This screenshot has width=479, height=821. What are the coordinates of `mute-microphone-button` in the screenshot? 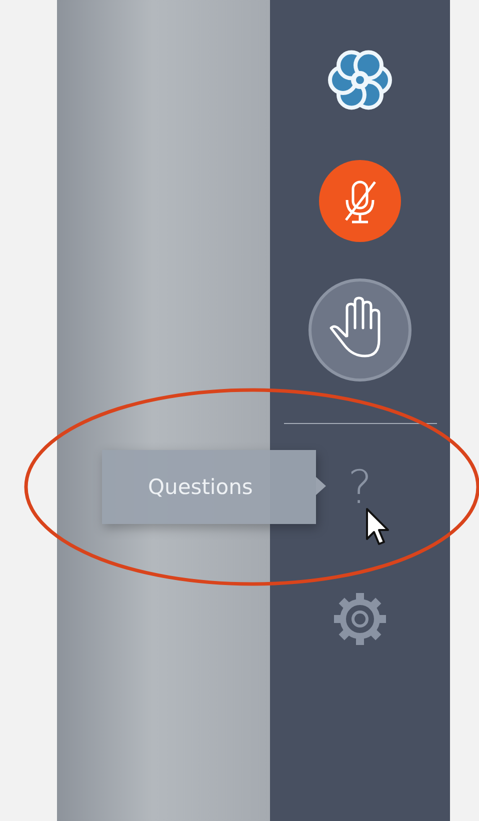 It's located at (360, 201).